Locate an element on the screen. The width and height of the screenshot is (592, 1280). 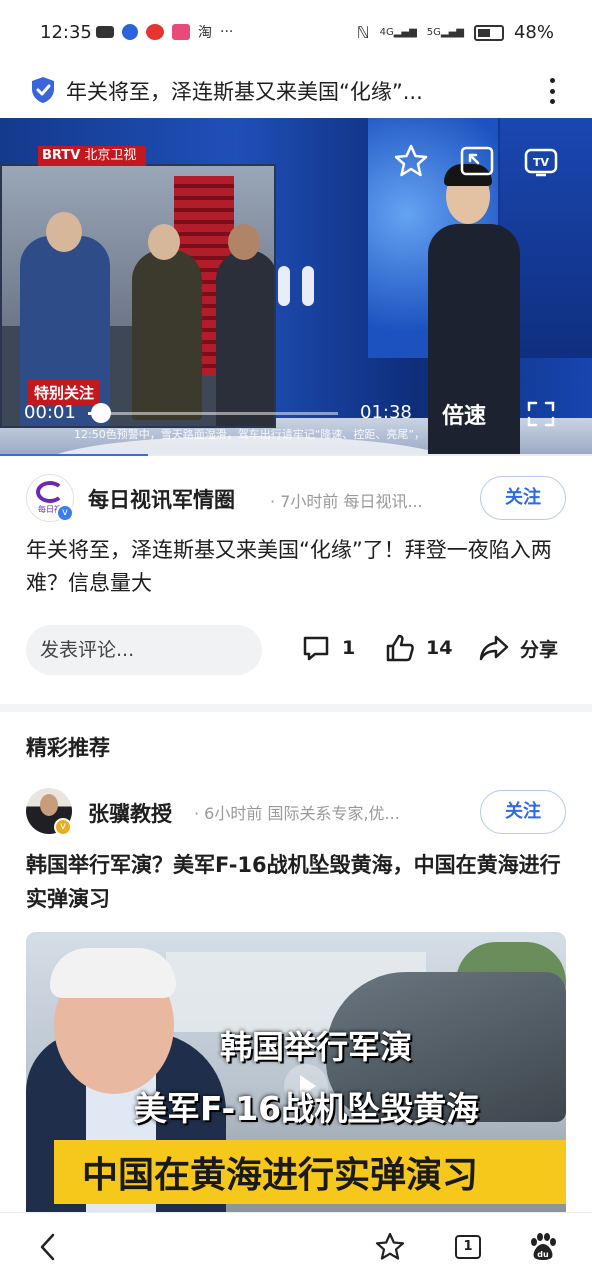
svg-text: du is located at coordinates (543, 1254).